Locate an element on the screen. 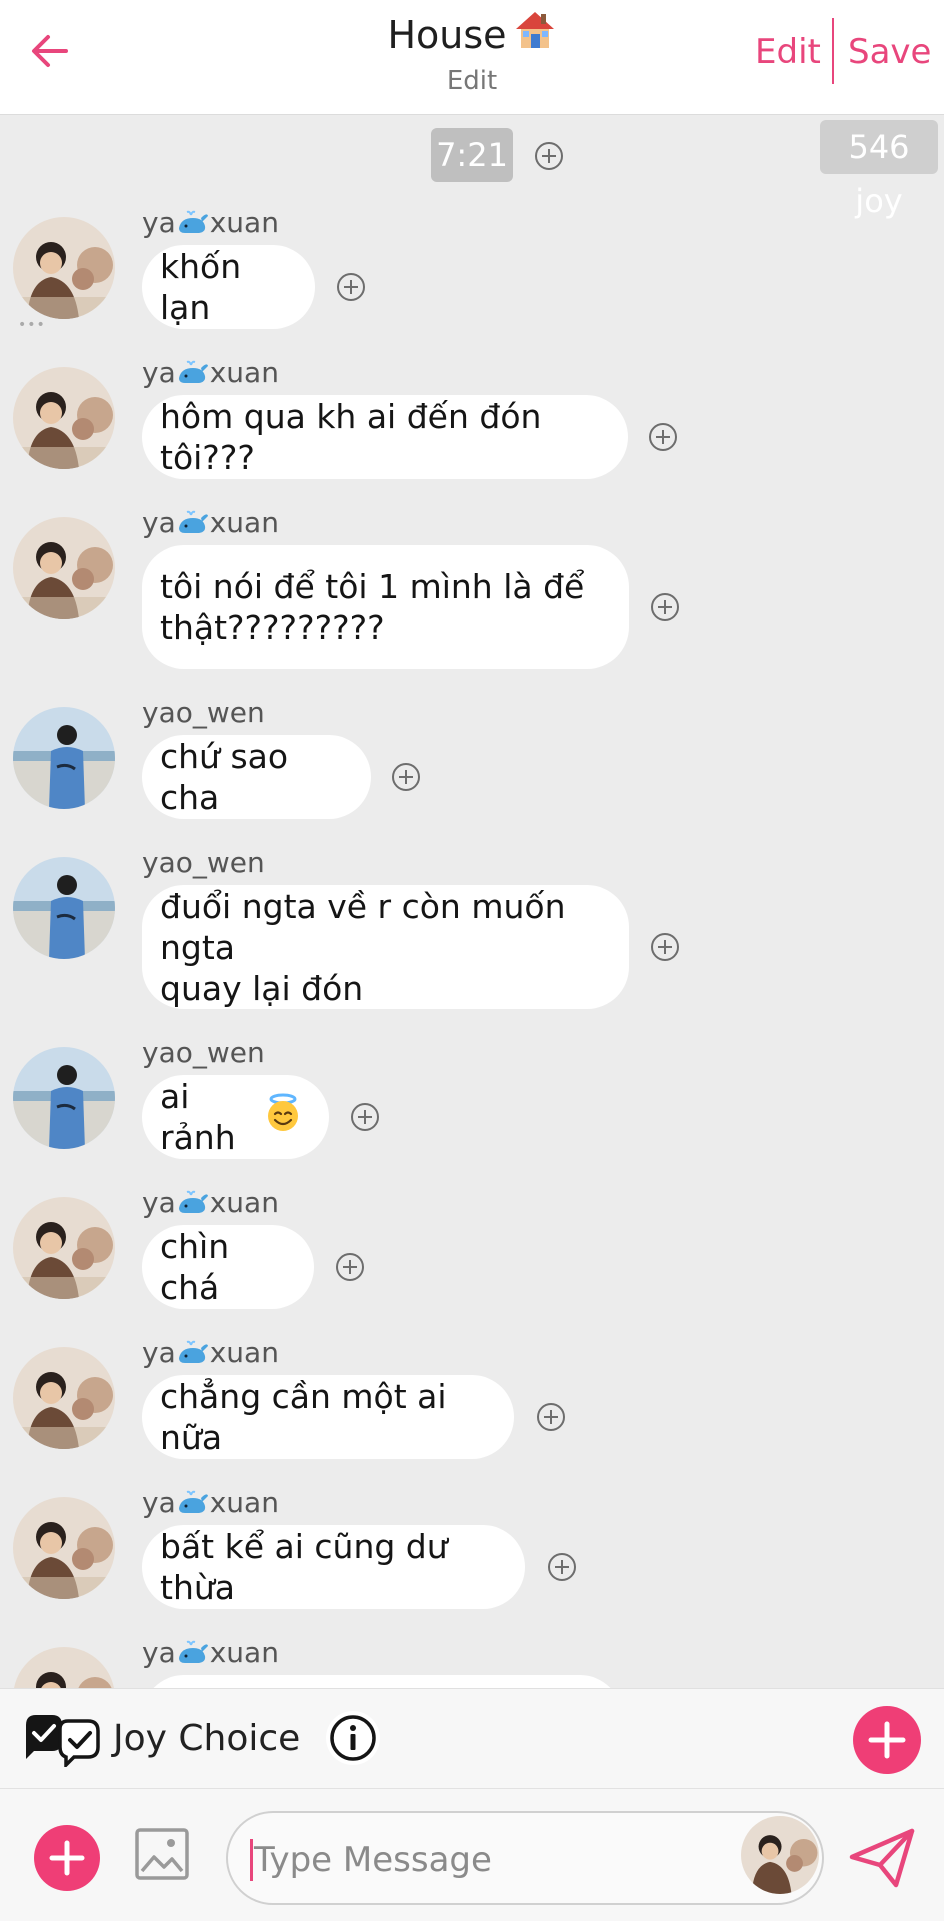 Image resolution: width=944 pixels, height=1921 pixels. message-bubble: bất kể ai cũng dư thừa is located at coordinates (333, 1567).